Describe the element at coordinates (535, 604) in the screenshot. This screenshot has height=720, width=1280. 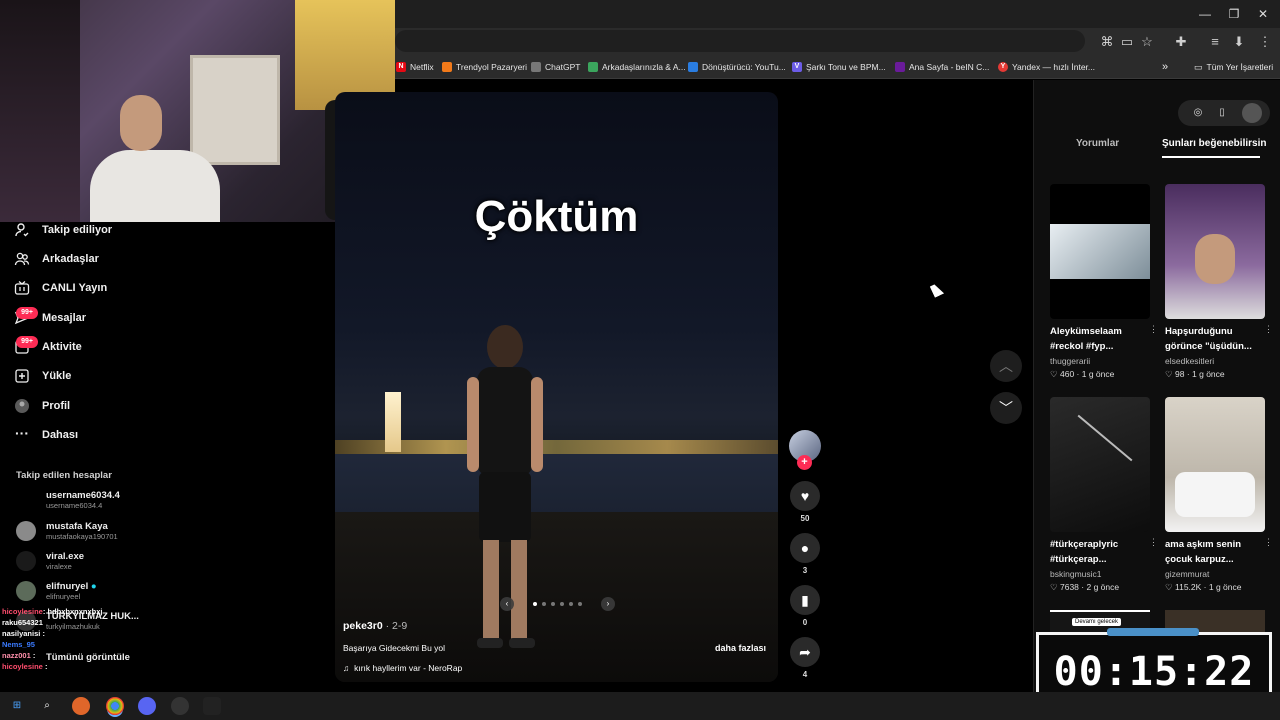
I see `dot` at that location.